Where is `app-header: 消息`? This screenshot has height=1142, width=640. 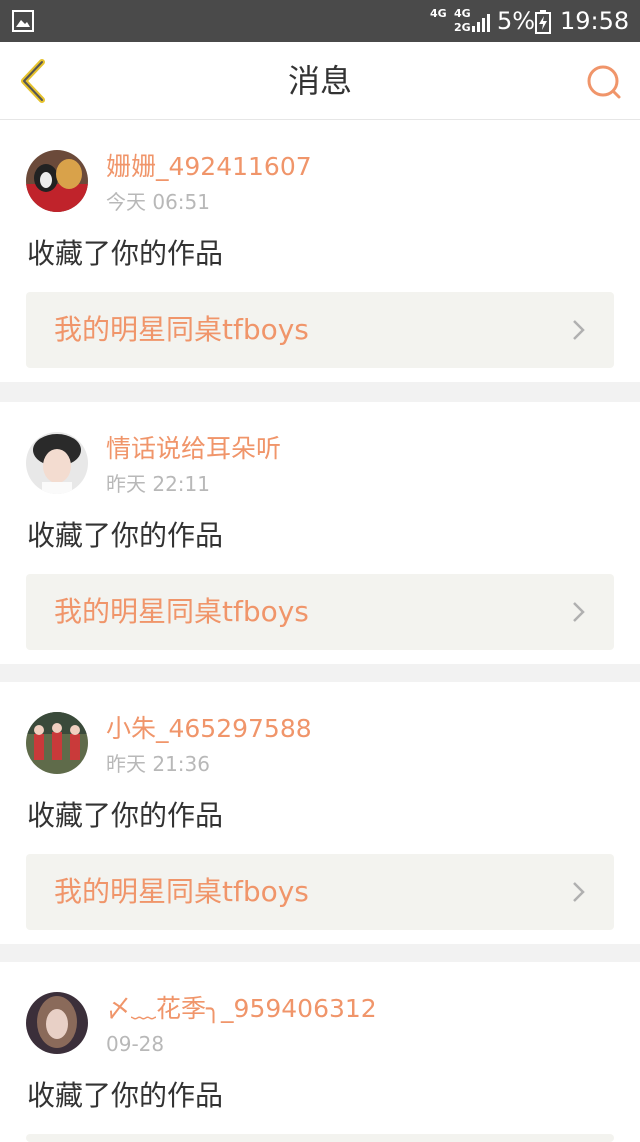 app-header: 消息 is located at coordinates (320, 81).